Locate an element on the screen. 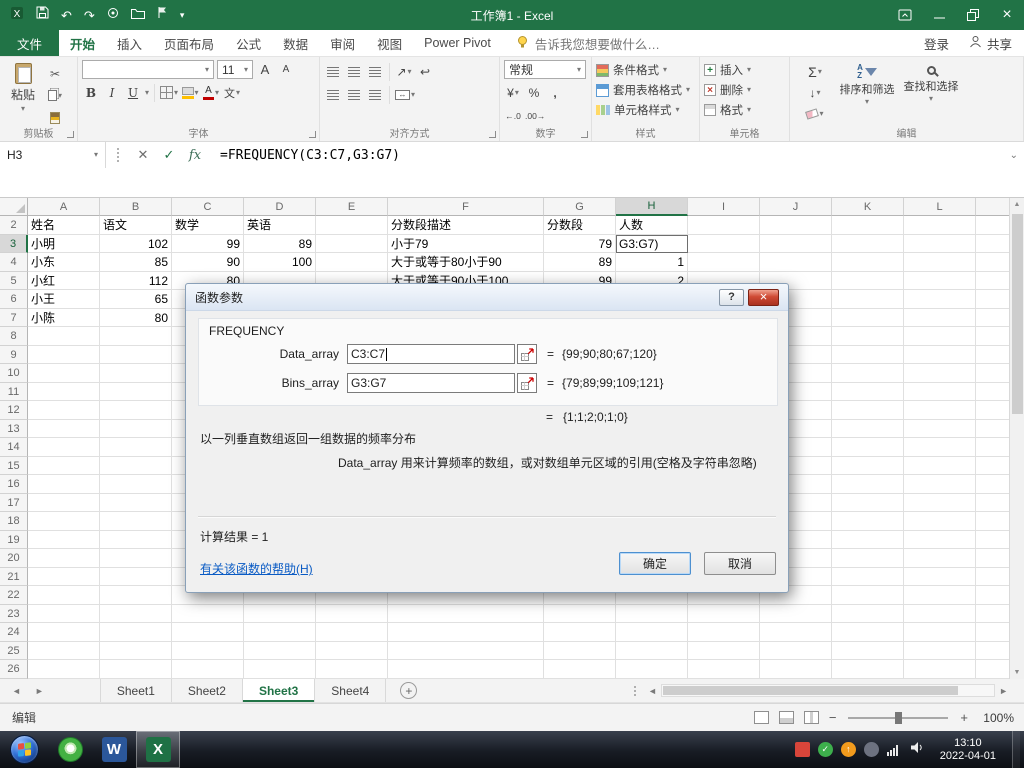  cell-H2: 人数 is located at coordinates (652, 225).